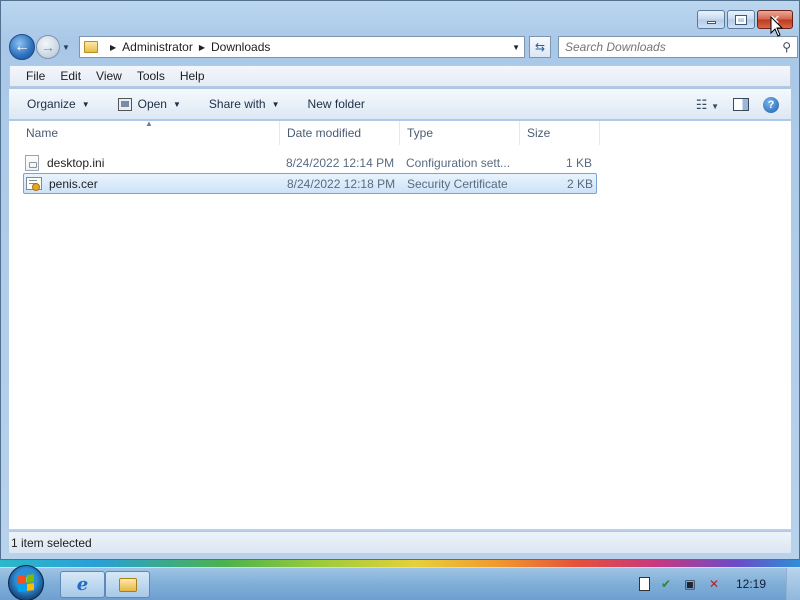 The width and height of the screenshot is (800, 600). Describe the element at coordinates (340, 162) in the screenshot. I see `file-date: 8/24/2022 12:14 PM` at that location.